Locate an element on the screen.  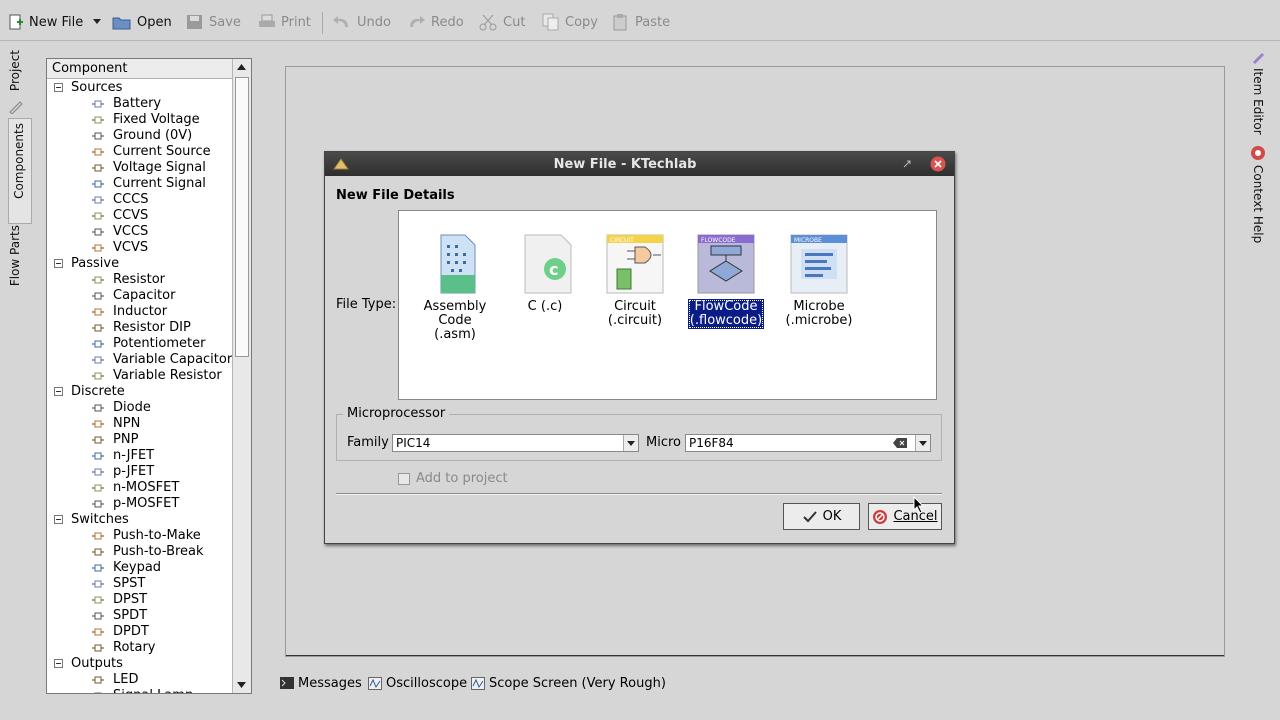
open-button: Open is located at coordinates (142, 22).